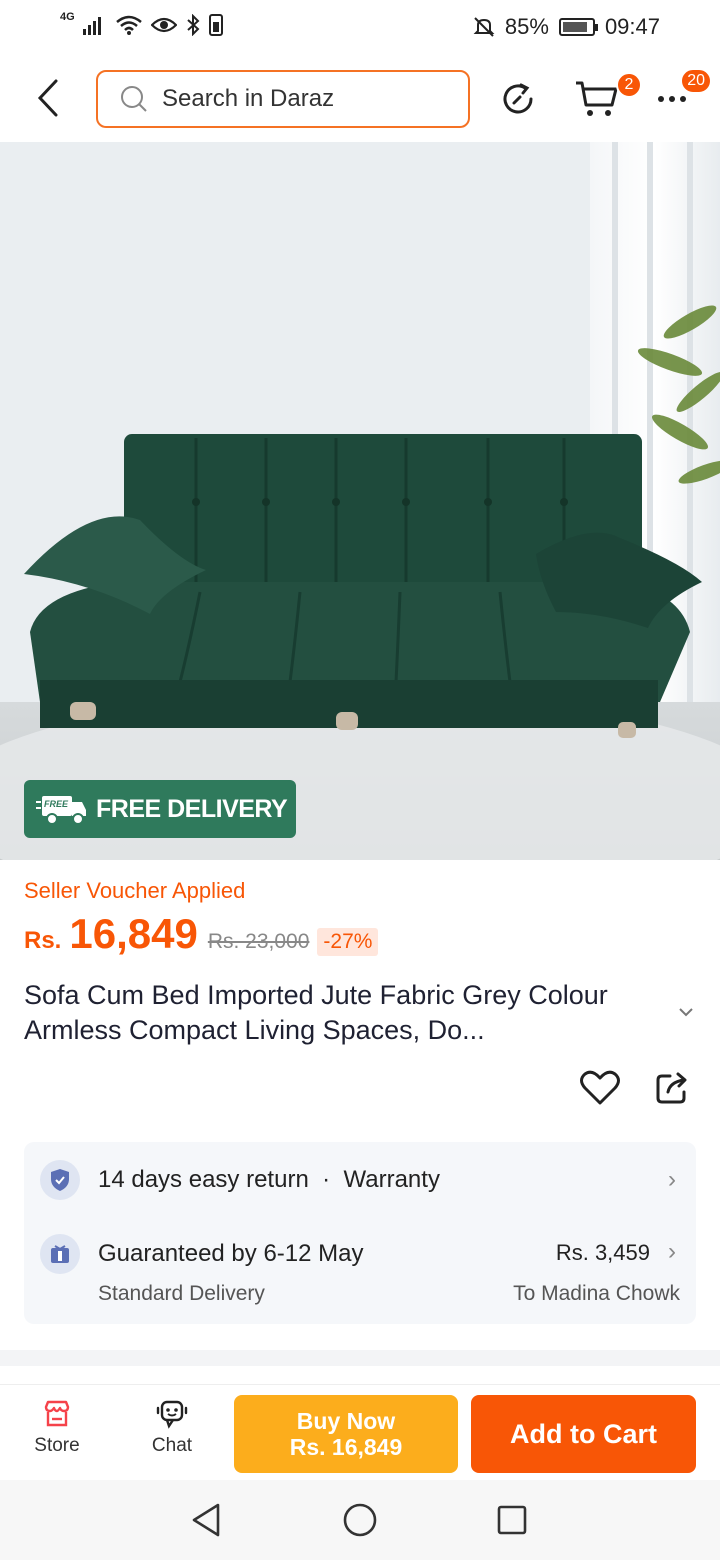 The image size is (720, 1560). I want to click on delivery-truck-icon: FREE, so click(61, 810).